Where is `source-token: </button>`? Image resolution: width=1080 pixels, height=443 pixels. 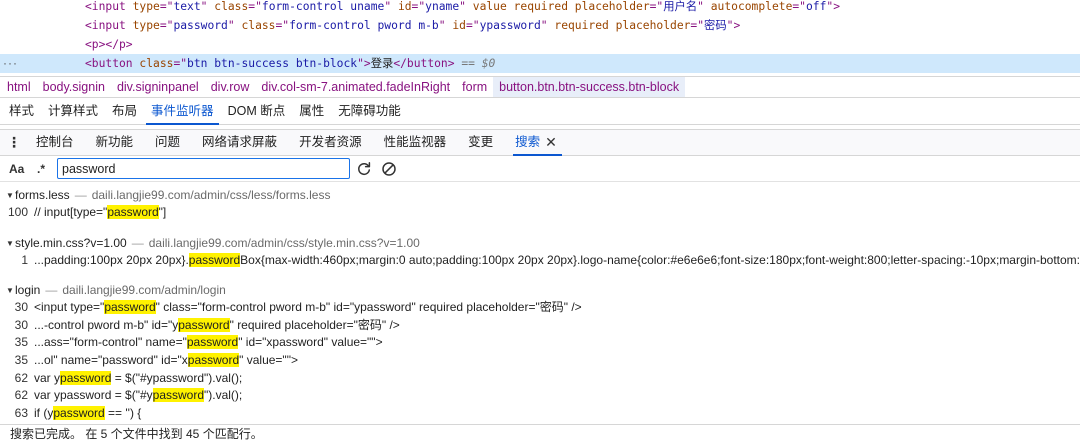 source-token: </button> is located at coordinates (424, 63).